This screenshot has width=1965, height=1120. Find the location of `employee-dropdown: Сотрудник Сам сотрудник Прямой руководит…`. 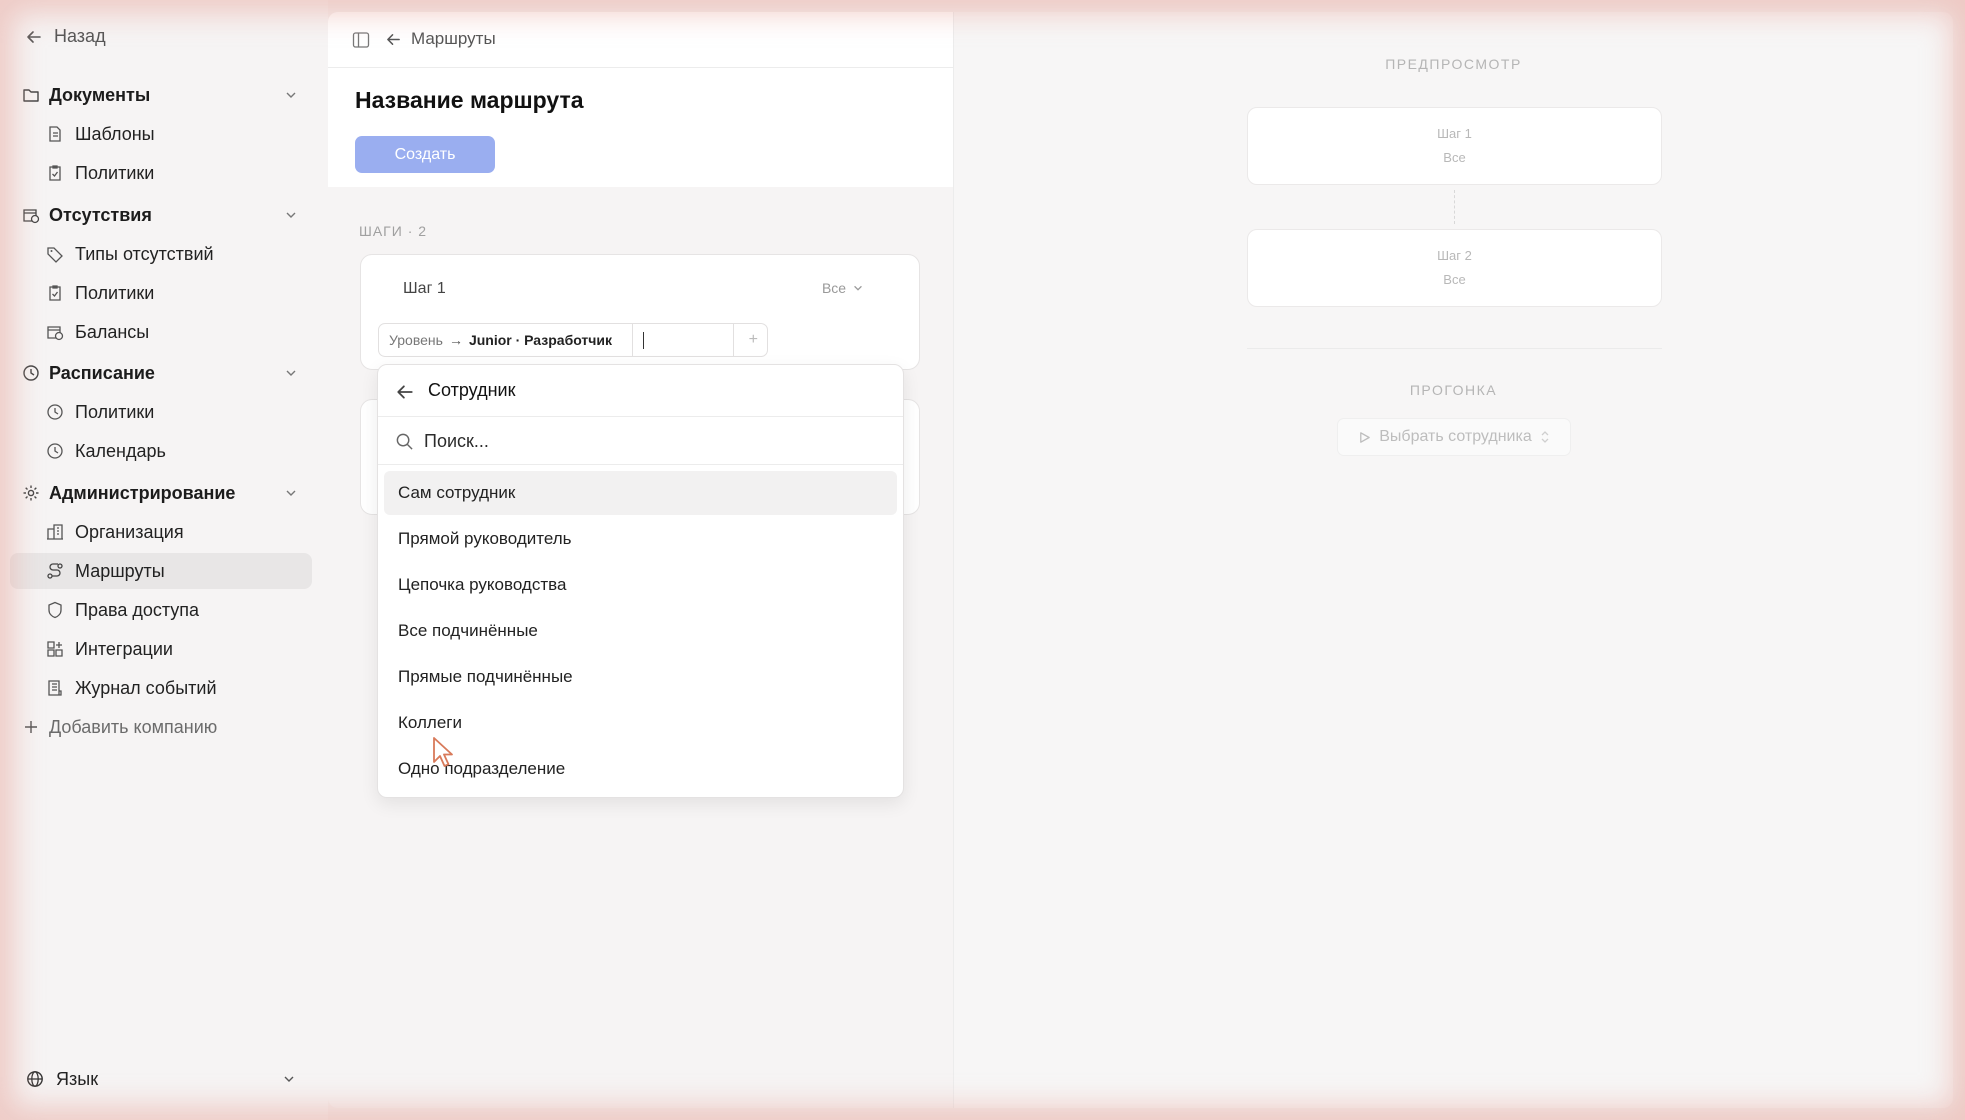

employee-dropdown: Сотрудник Сам сотрудник Прямой руководит… is located at coordinates (640, 581).